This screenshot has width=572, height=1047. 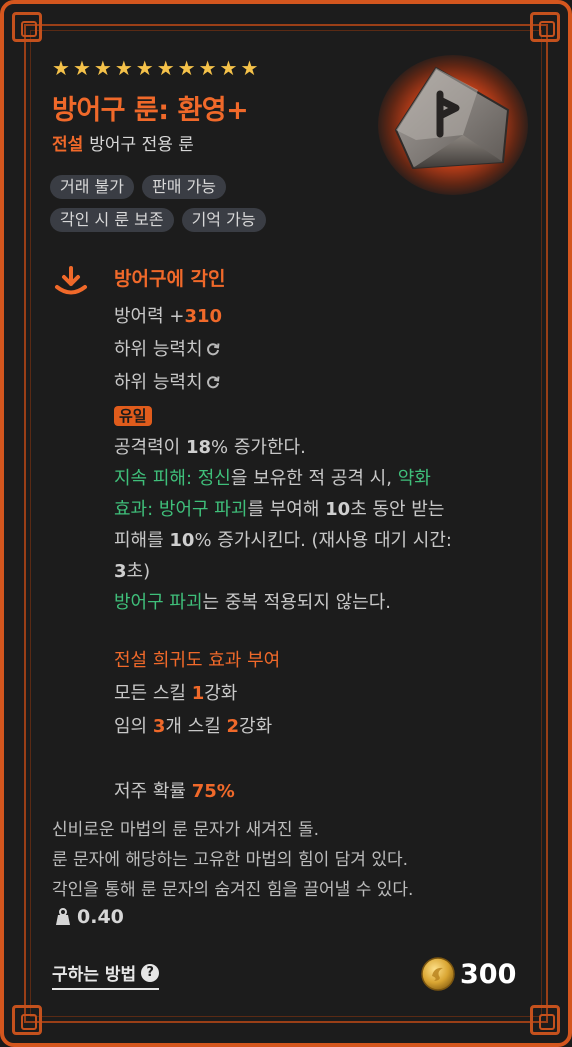 I want to click on lore-line: 룬 문자에 해당하는 고유한 마법의 힘이 담겨 있다., so click(x=230, y=860).